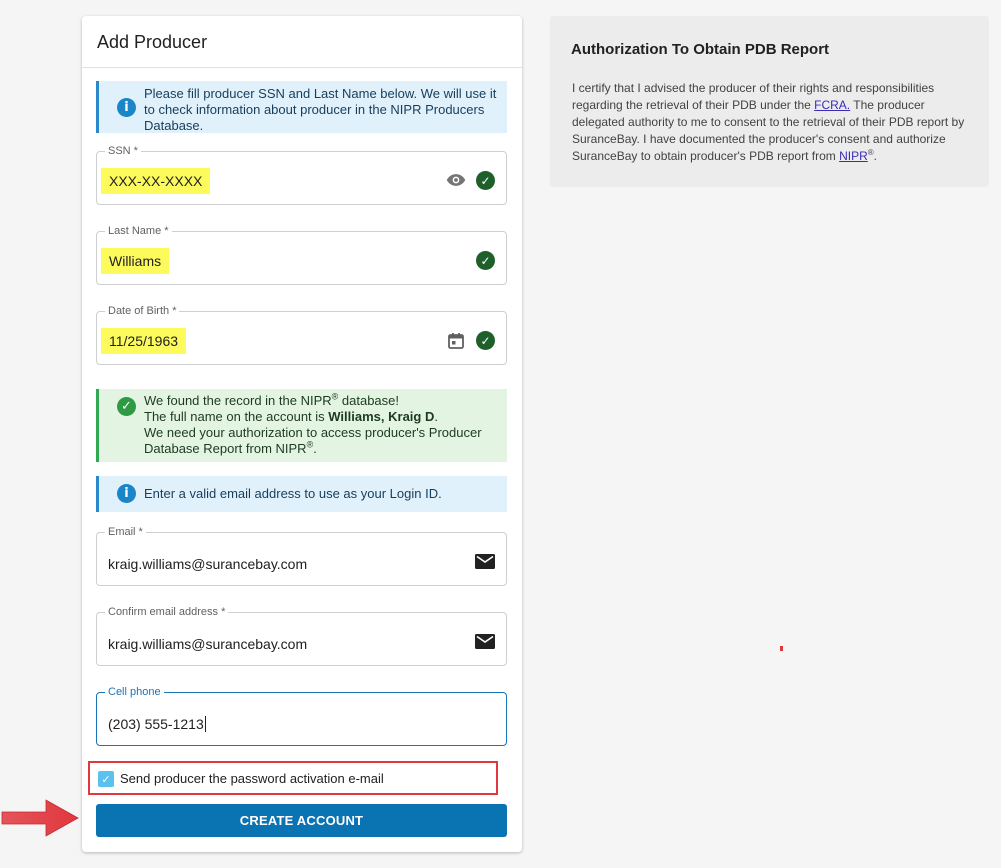  I want to click on ssn-value: XXX-XX-XXXX, so click(156, 181).